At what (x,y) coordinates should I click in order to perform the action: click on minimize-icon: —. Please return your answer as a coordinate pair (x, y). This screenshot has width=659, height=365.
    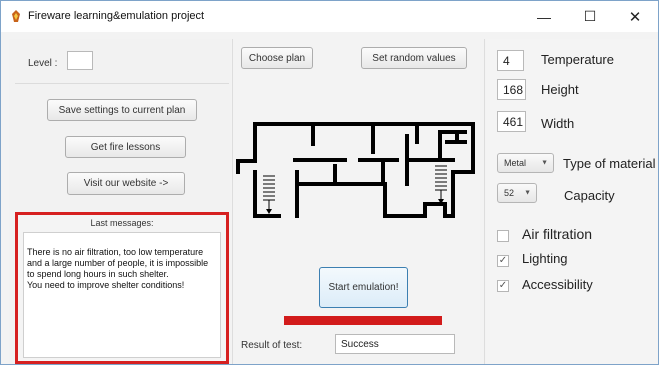
    Looking at the image, I should click on (544, 16).